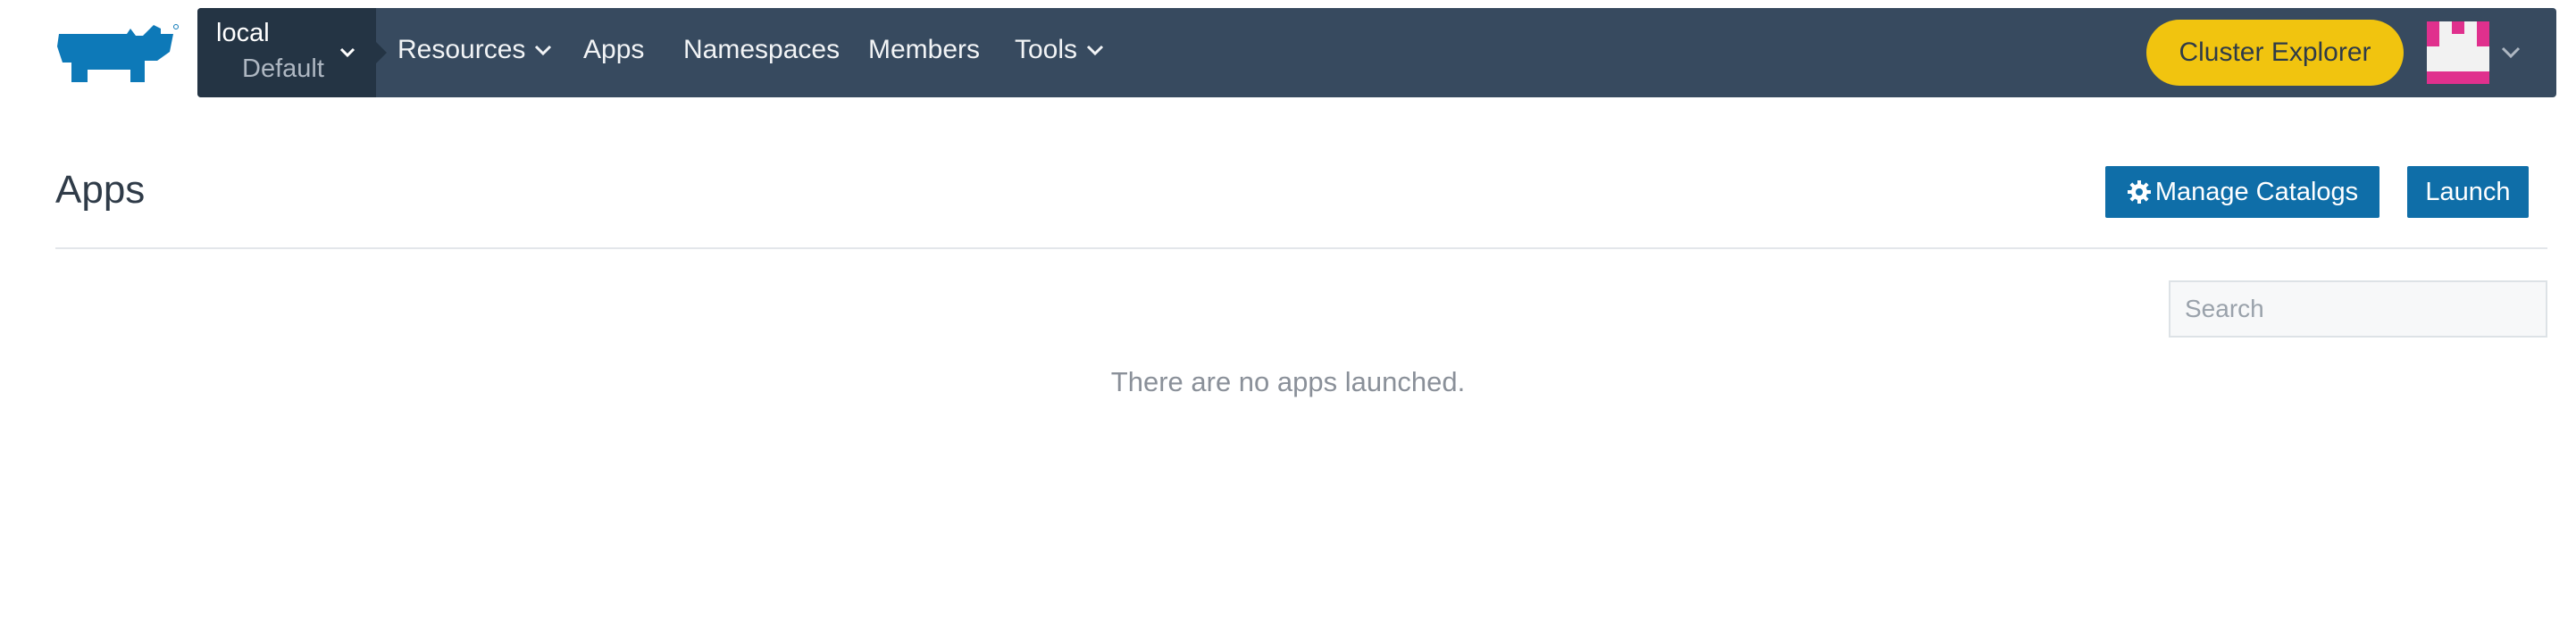 The height and width of the screenshot is (634, 2576). I want to click on cluster-name: local, so click(243, 33).